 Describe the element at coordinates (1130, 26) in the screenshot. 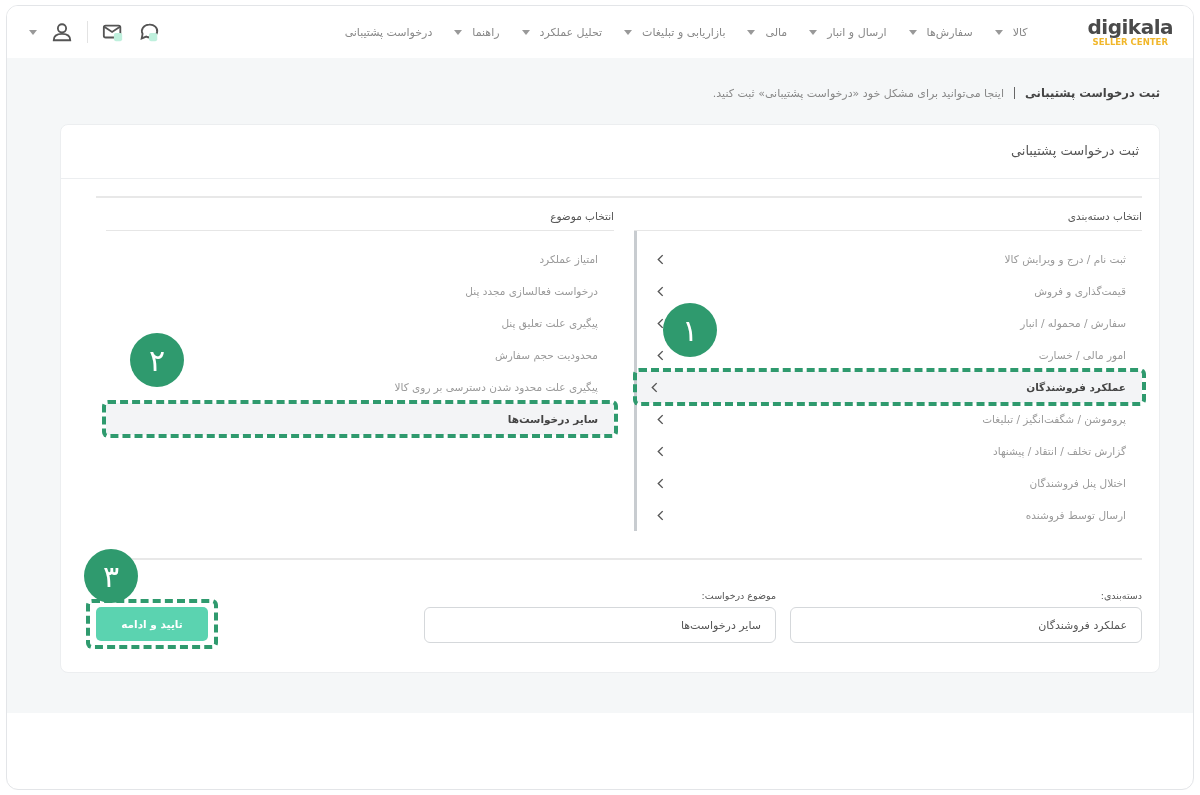

I see `logo-wordmark: digikala` at that location.